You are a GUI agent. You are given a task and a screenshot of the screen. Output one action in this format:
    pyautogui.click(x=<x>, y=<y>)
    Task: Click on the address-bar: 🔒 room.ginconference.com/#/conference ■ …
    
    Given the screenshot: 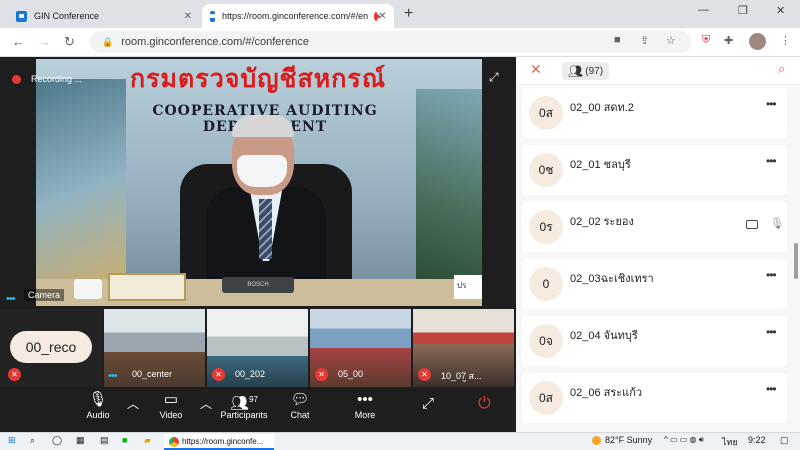 What is the action you would take?
    pyautogui.click(x=391, y=42)
    